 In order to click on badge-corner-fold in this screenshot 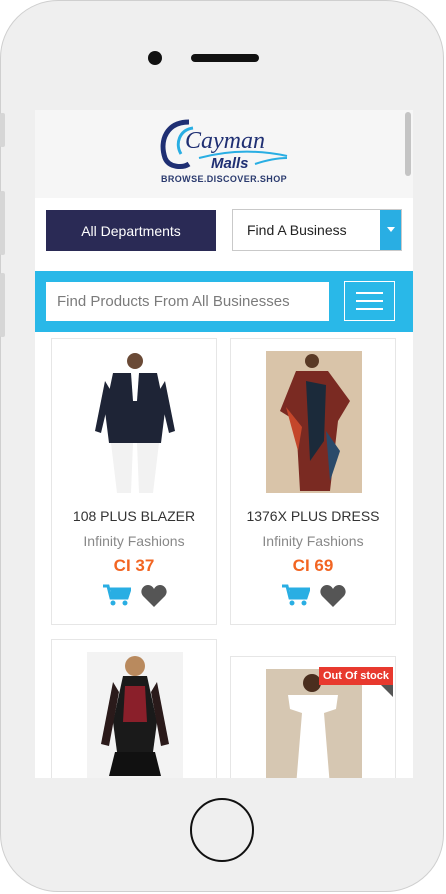, I will do `click(387, 691)`.